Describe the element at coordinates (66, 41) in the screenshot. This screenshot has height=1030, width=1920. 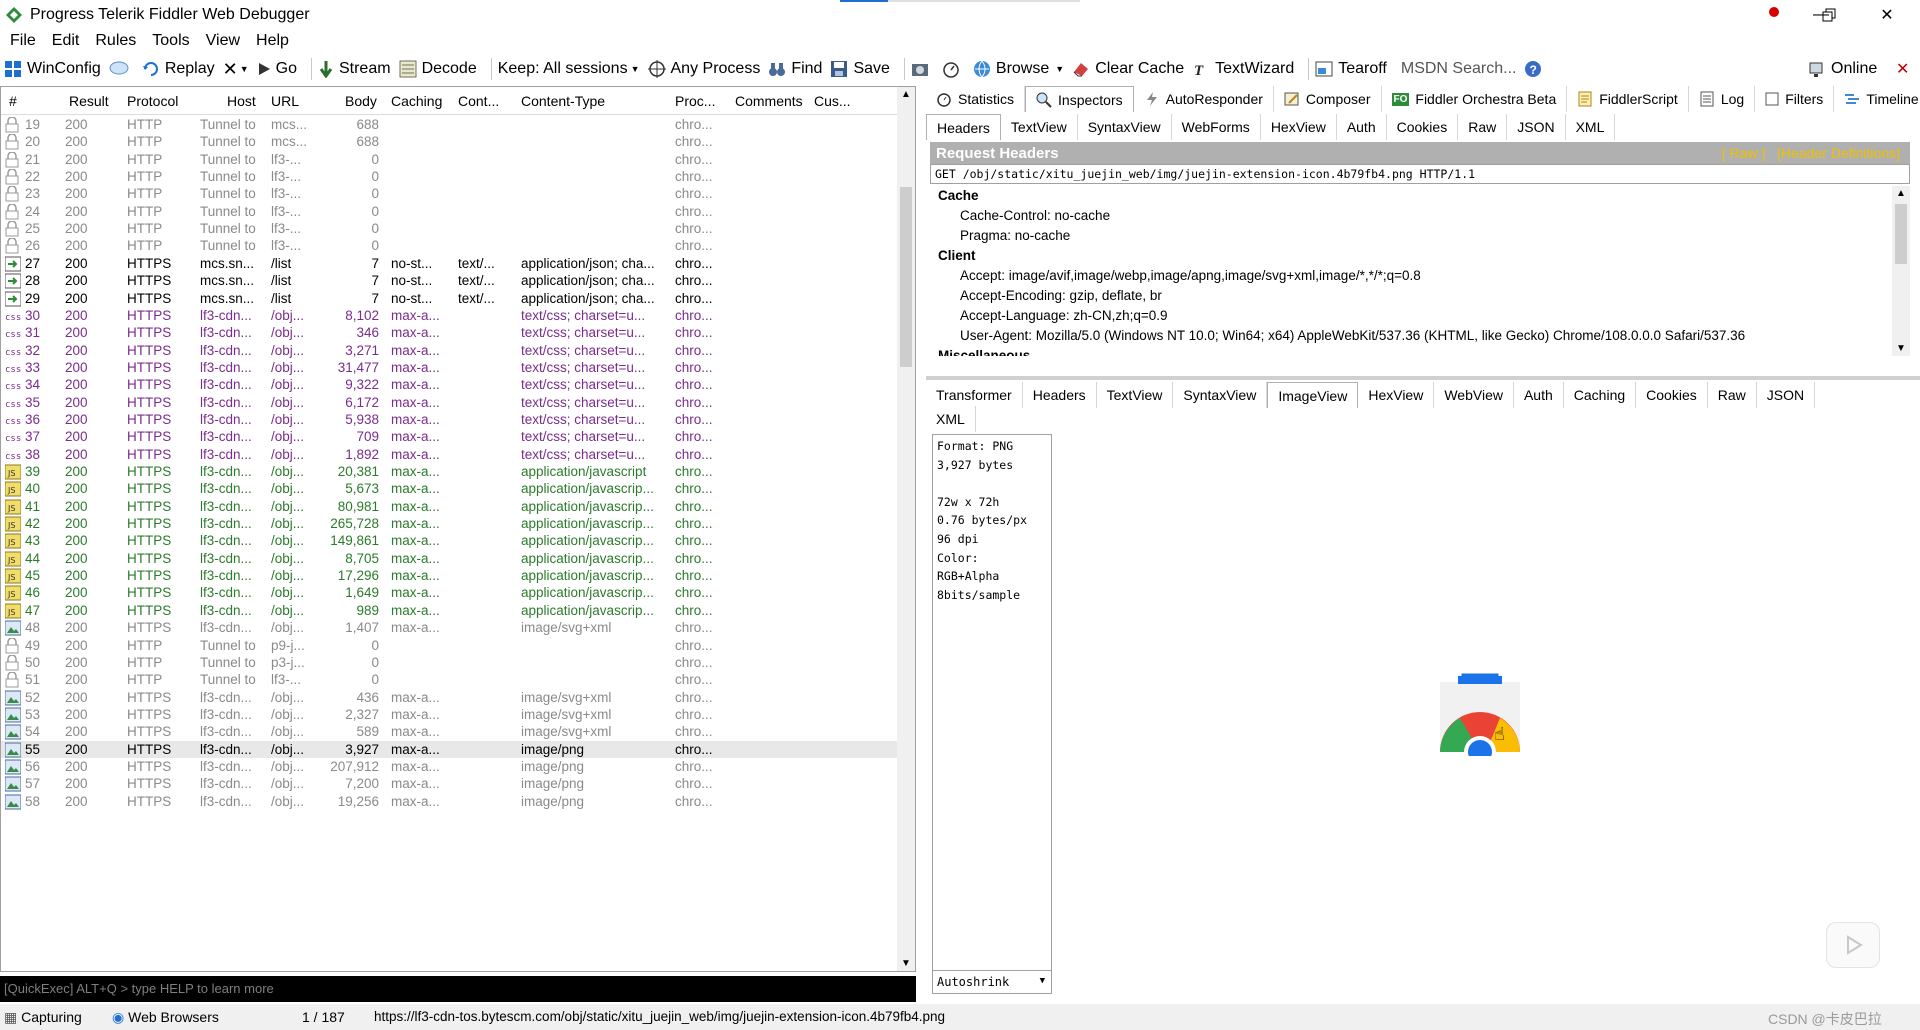
I see `menu-edit: Edit` at that location.